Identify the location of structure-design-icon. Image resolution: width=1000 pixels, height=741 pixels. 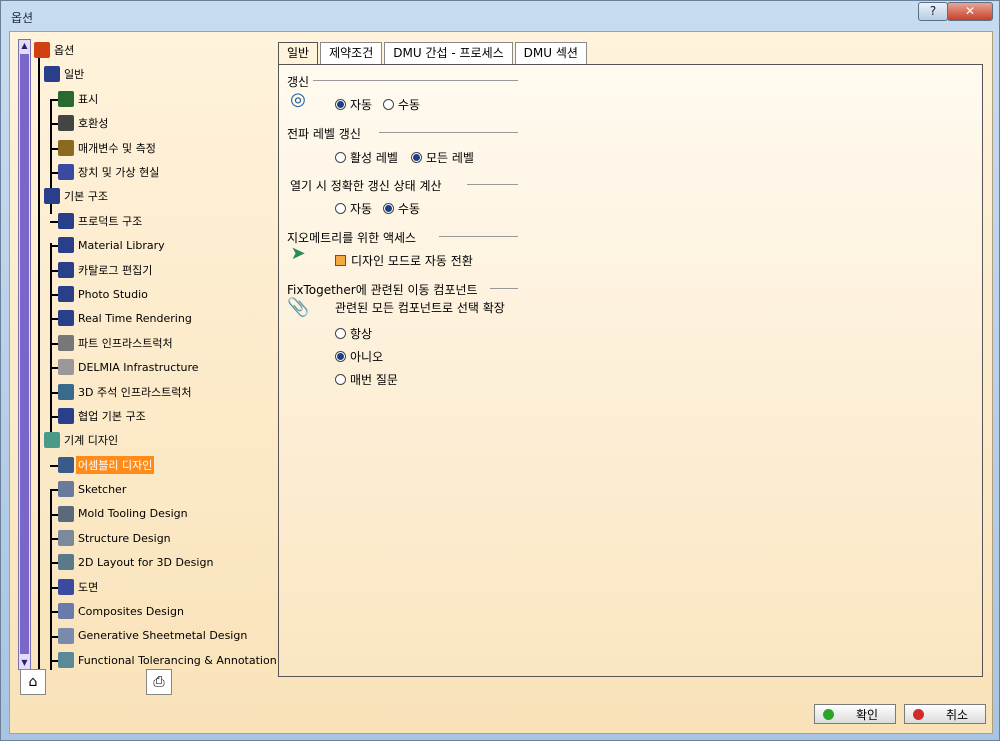
(66, 538).